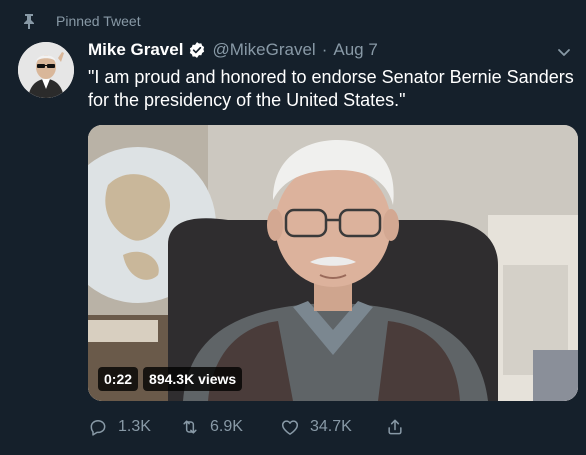  What do you see at coordinates (98, 21) in the screenshot?
I see `pinned-label: Pinned Tweet` at bounding box center [98, 21].